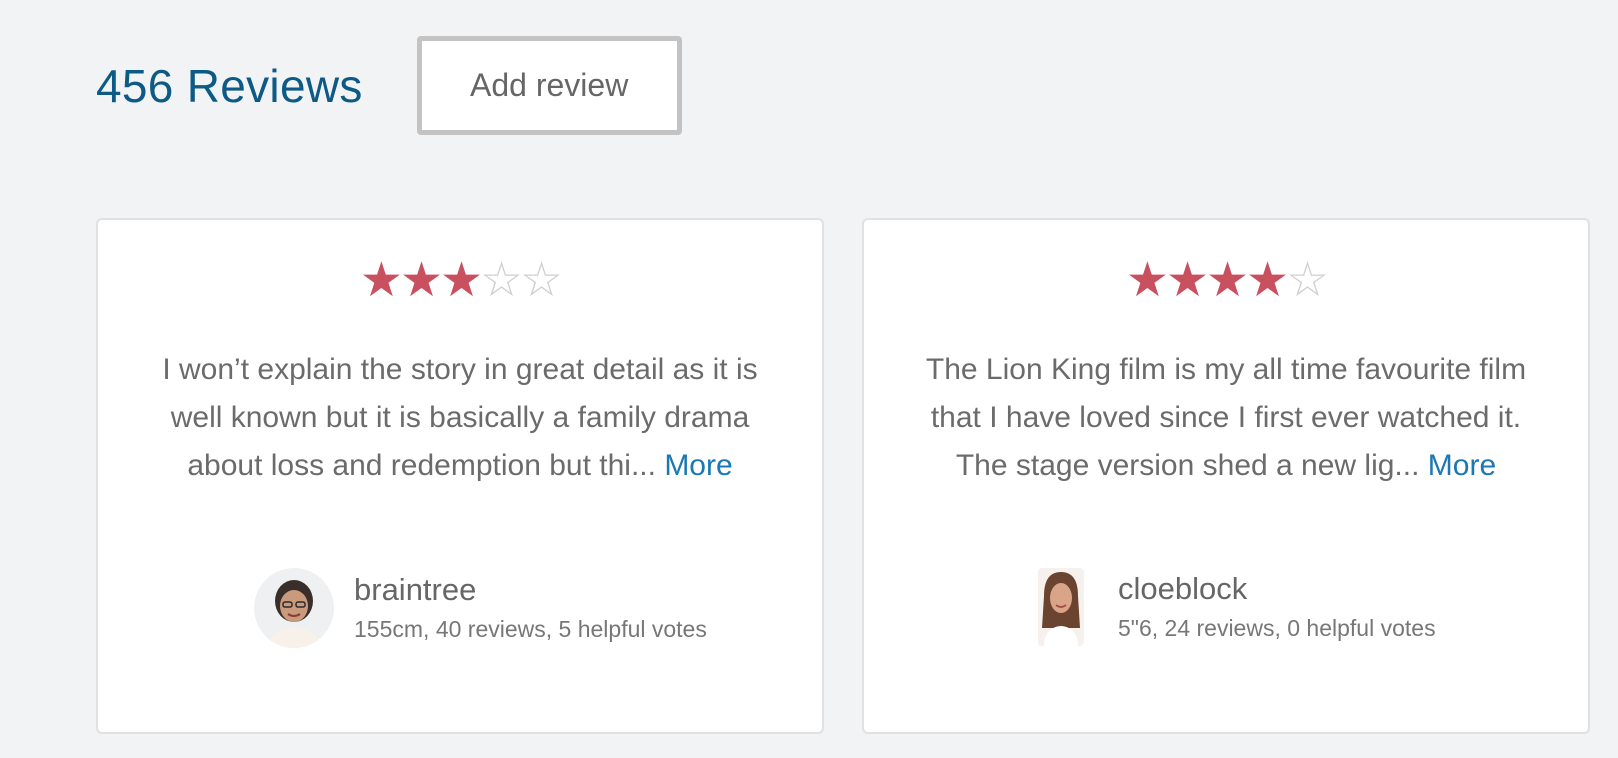 The width and height of the screenshot is (1618, 758). What do you see at coordinates (1277, 628) in the screenshot?
I see `author-meta: 5"6, 24 reviews, 0 helpful votes` at bounding box center [1277, 628].